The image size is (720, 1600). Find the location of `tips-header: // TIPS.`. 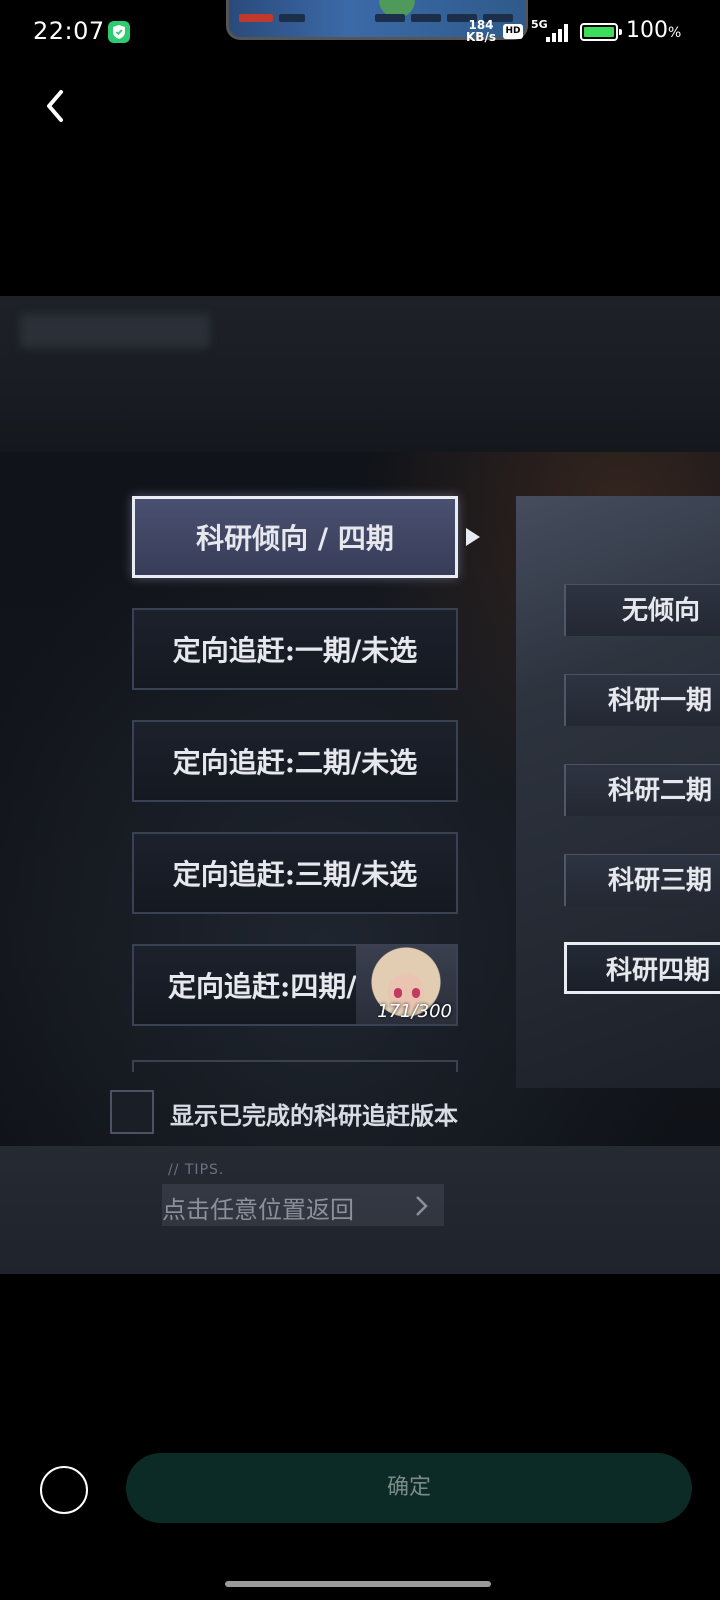

tips-header: // TIPS. is located at coordinates (196, 1170).